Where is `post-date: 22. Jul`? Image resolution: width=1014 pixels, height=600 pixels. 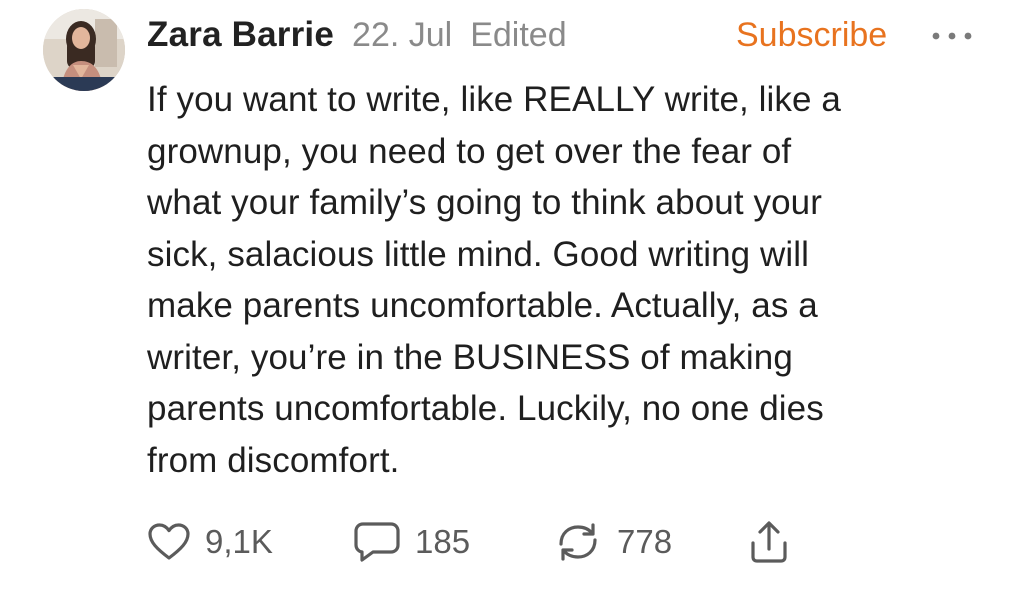 post-date: 22. Jul is located at coordinates (402, 34).